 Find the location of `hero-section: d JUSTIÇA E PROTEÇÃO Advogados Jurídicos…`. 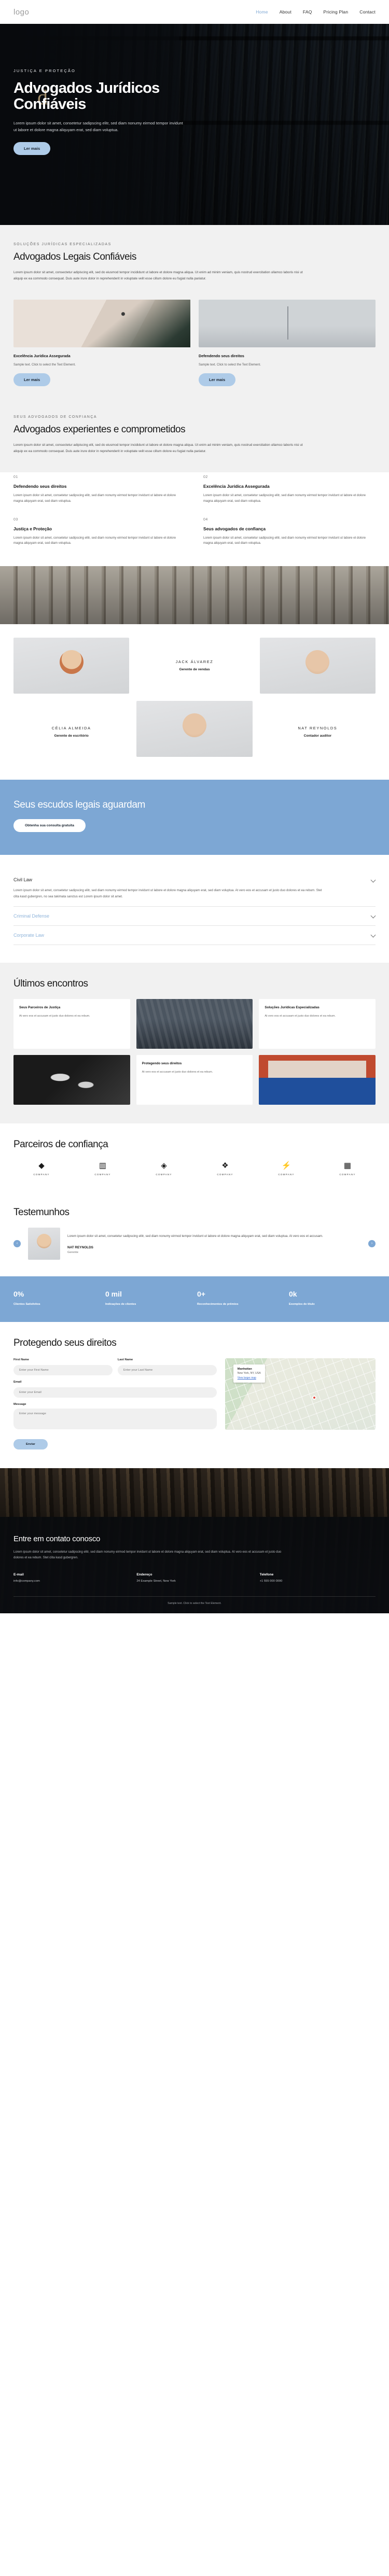

hero-section: d JUSTIÇA E PROTEÇÃO Advogados Jurídicos… is located at coordinates (195, 124).